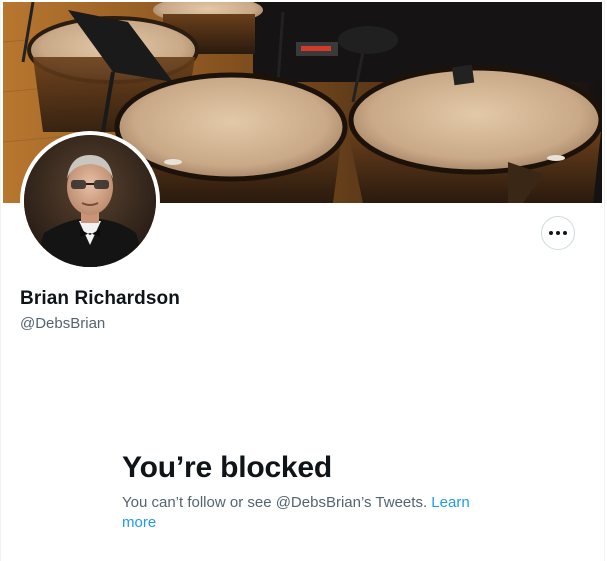 This screenshot has width=607, height=561. Describe the element at coordinates (227, 467) in the screenshot. I see `blocked-title: You’re blocked` at that location.